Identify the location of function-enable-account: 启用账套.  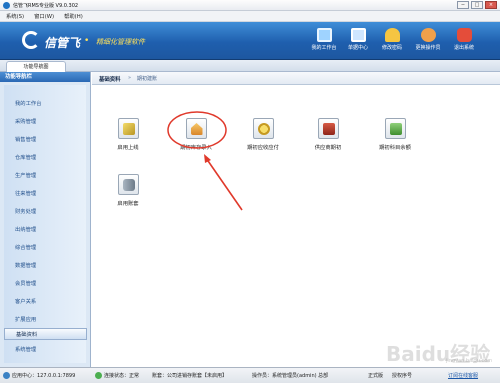
(128, 198).